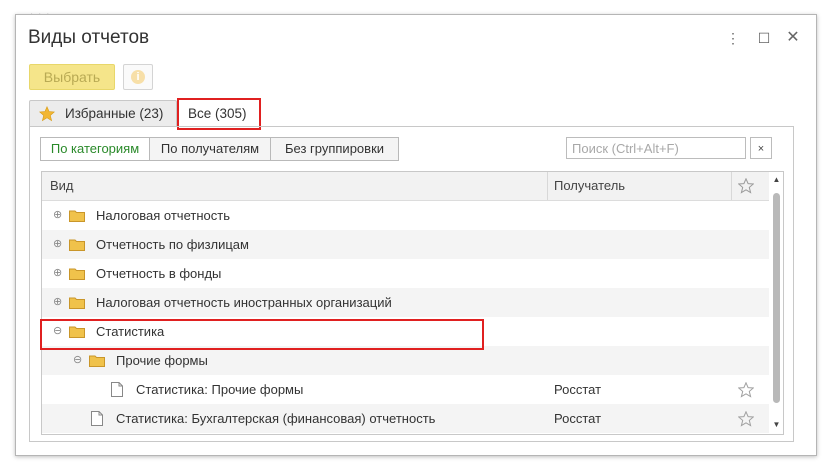 This screenshot has width=831, height=471. I want to click on tab-favorites: Избранные (23), so click(103, 113).